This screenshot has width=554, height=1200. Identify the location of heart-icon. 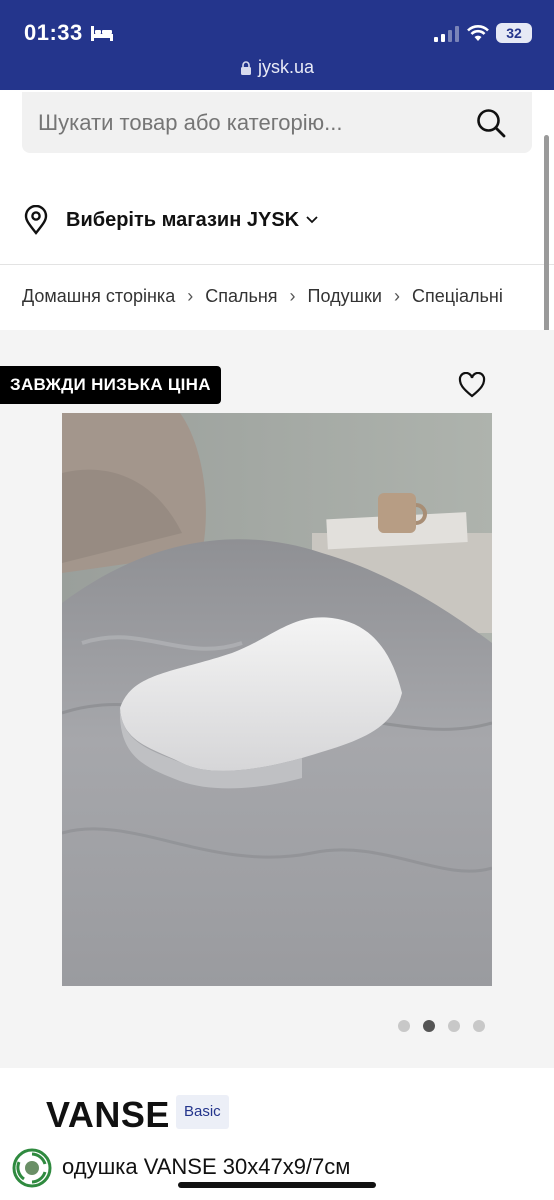
(472, 385).